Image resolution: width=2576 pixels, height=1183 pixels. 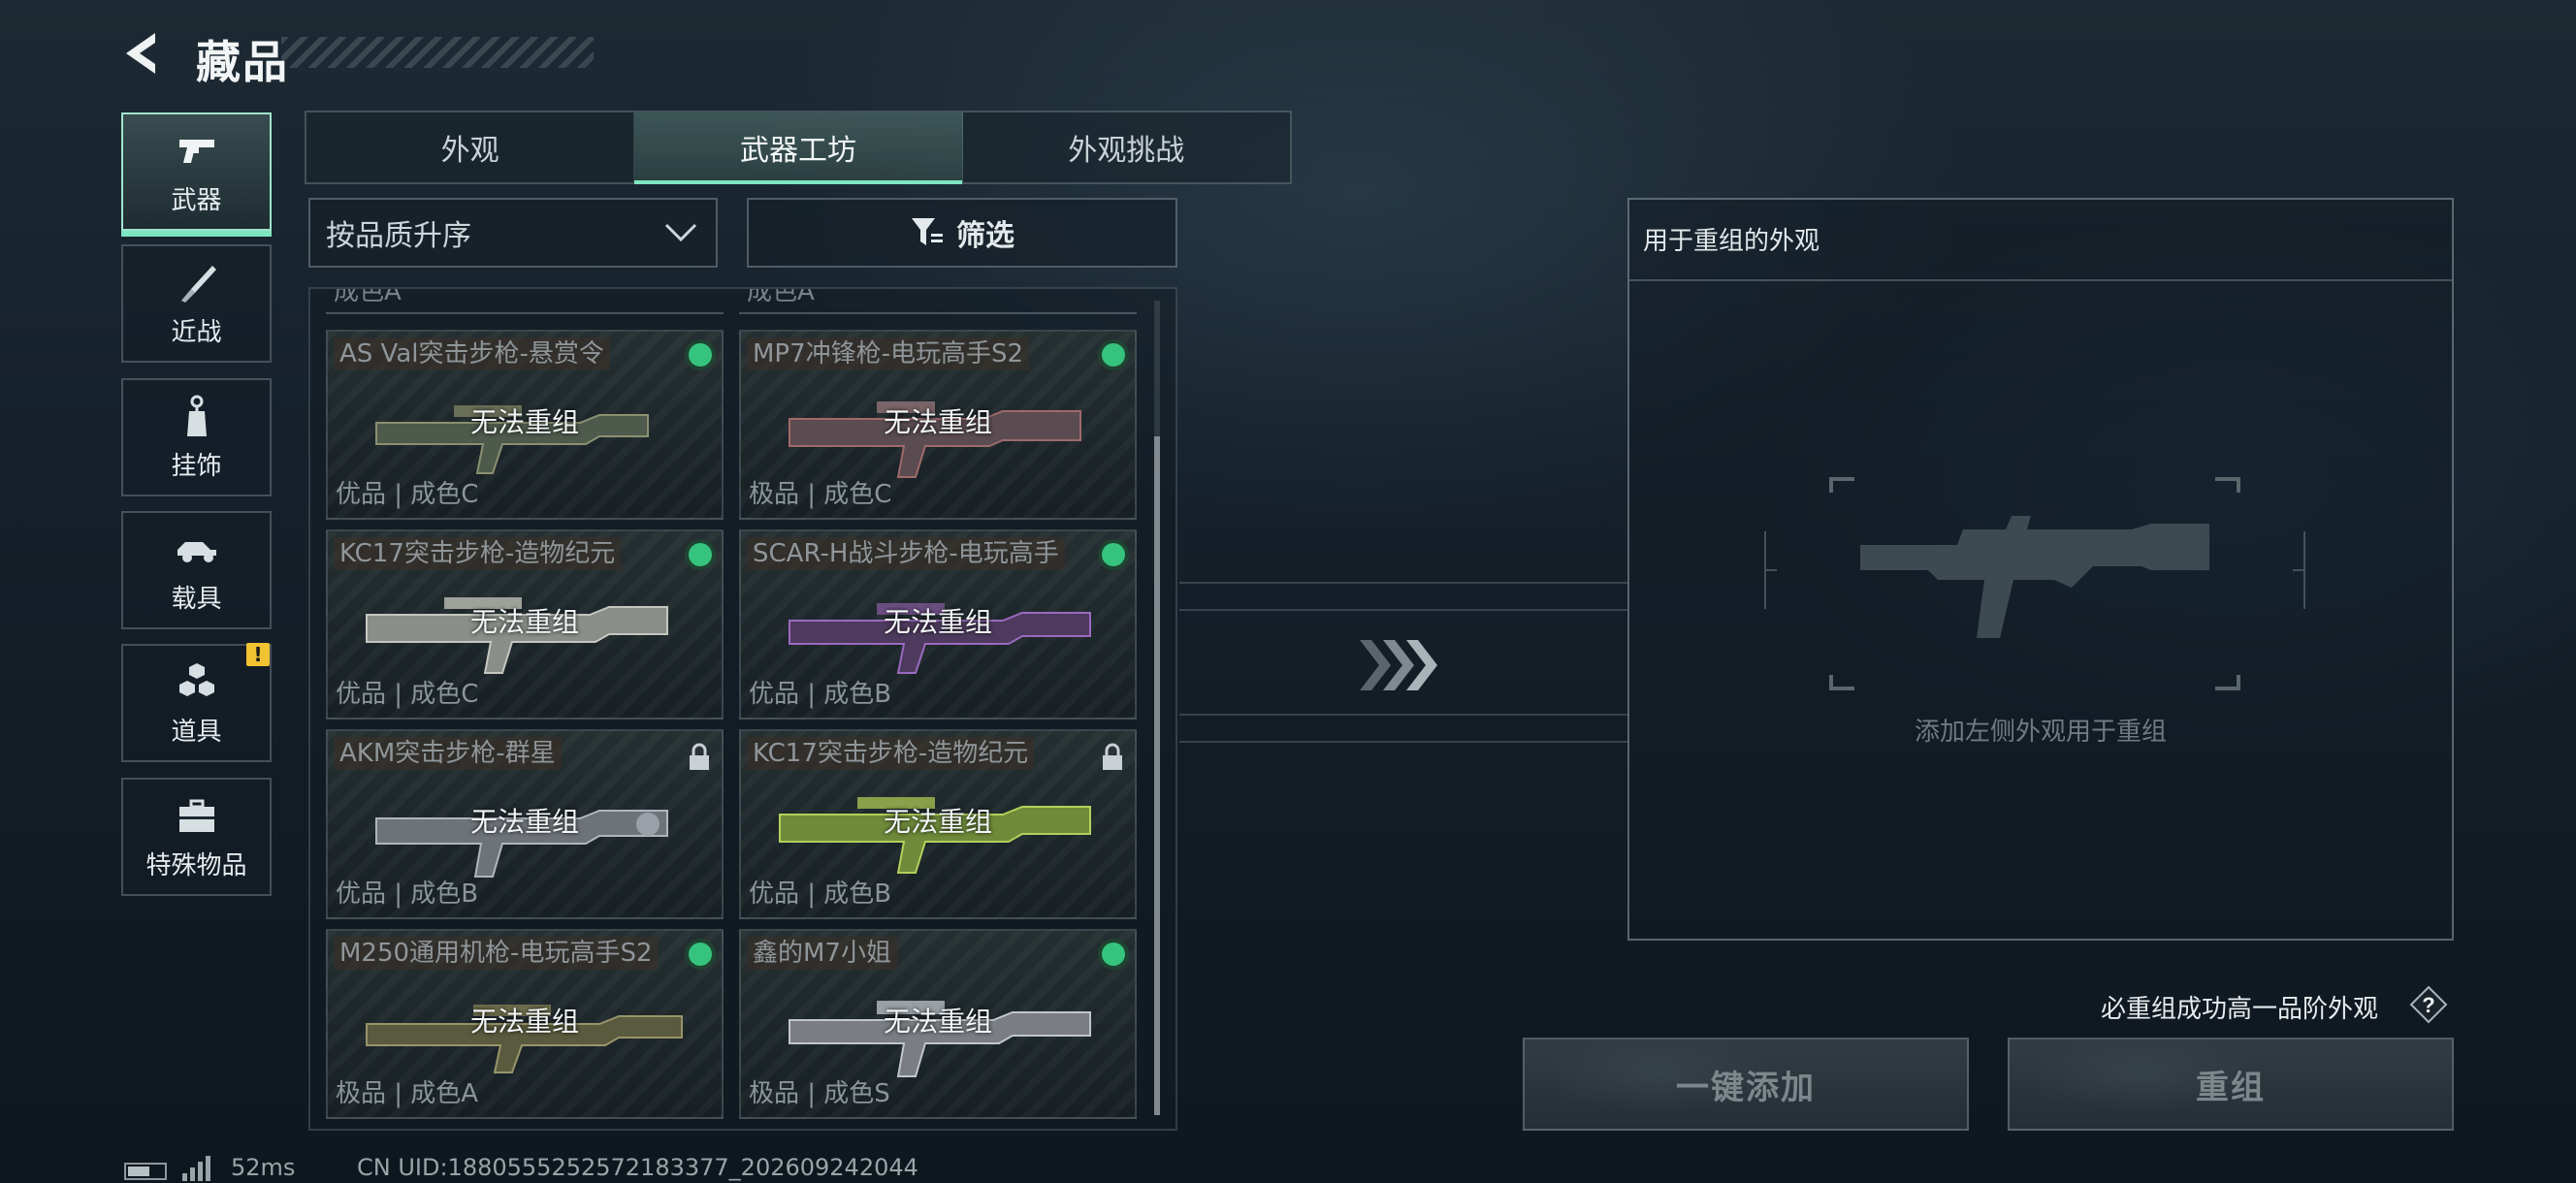 I want to click on skin-card: SCAR-H战斗步枪-电玩高手 无法重组 优品 | 成色B, so click(x=938, y=624).